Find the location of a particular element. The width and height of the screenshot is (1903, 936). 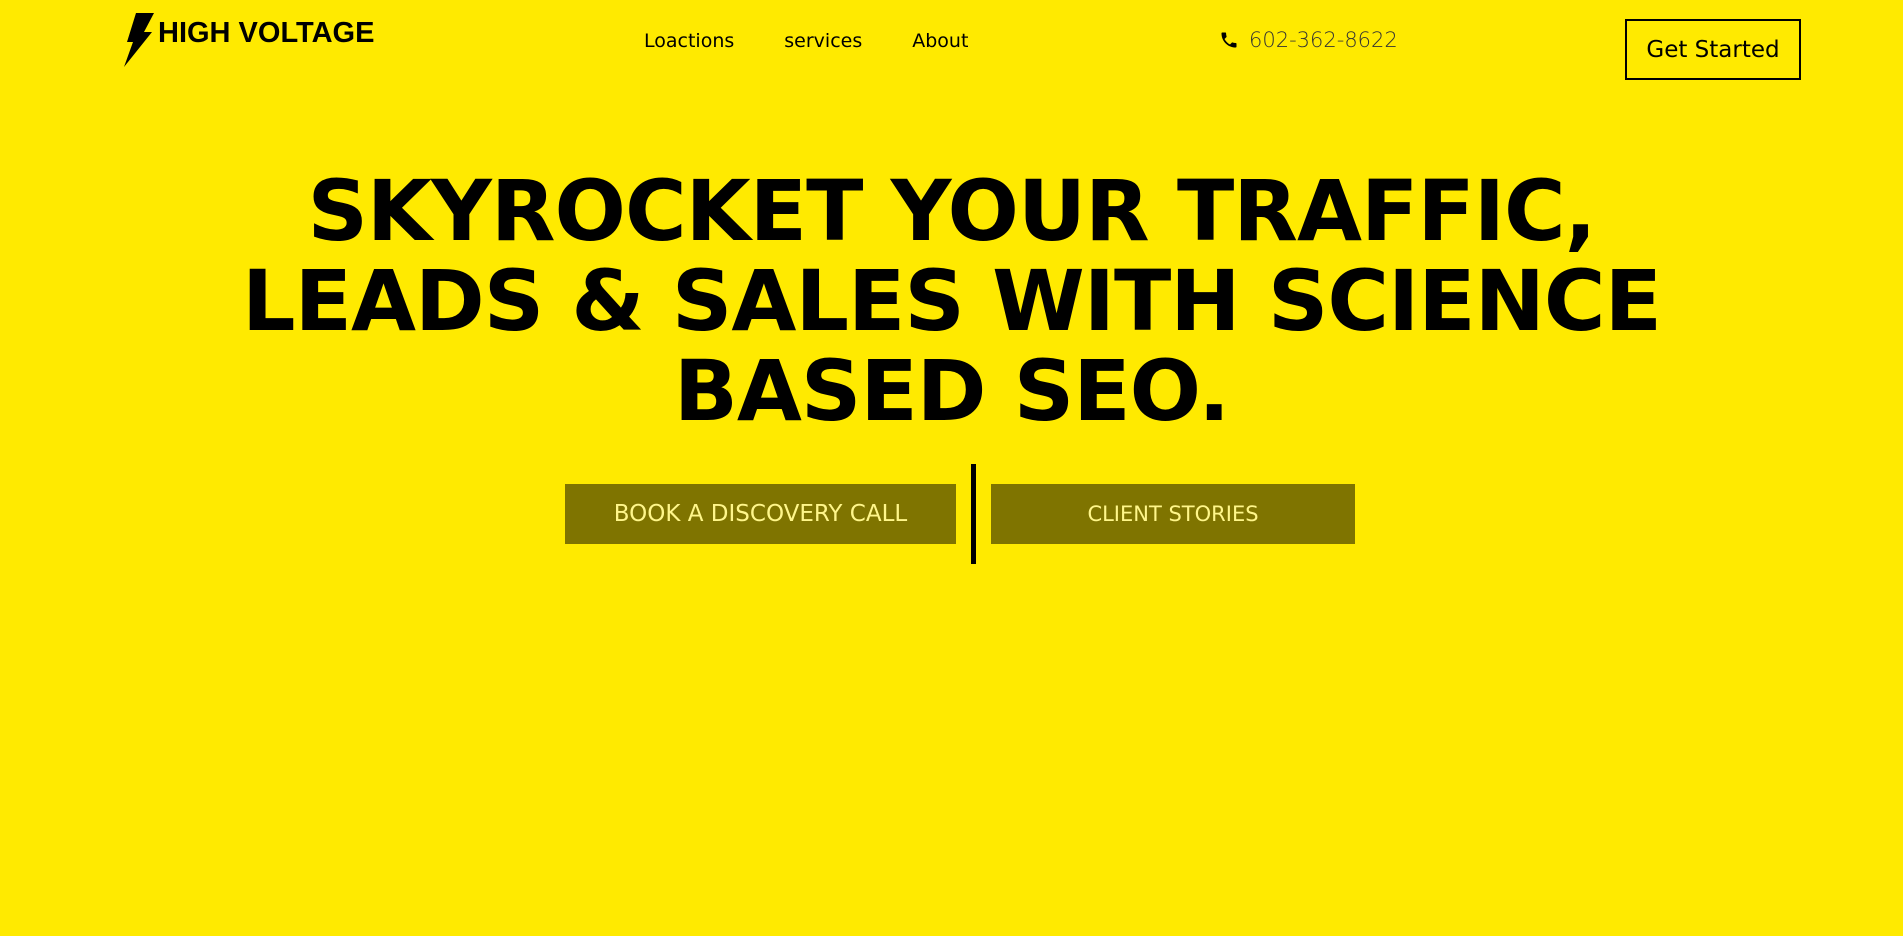

nav-link-about: About is located at coordinates (940, 41).